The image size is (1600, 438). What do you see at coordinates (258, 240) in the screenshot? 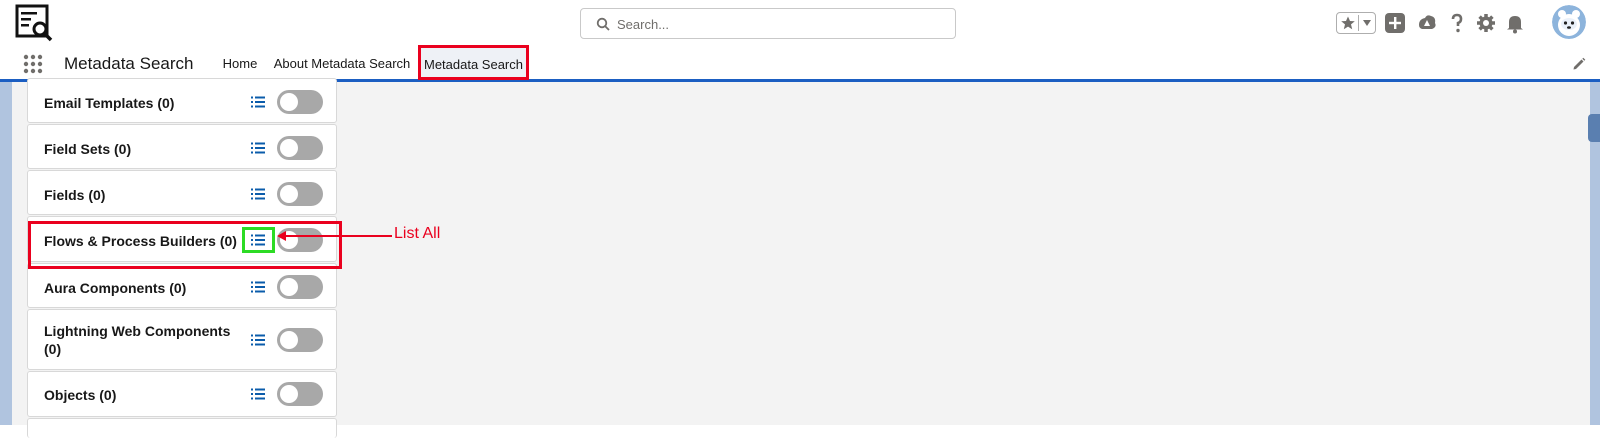
I see `annotation-highlight-list-icon` at bounding box center [258, 240].